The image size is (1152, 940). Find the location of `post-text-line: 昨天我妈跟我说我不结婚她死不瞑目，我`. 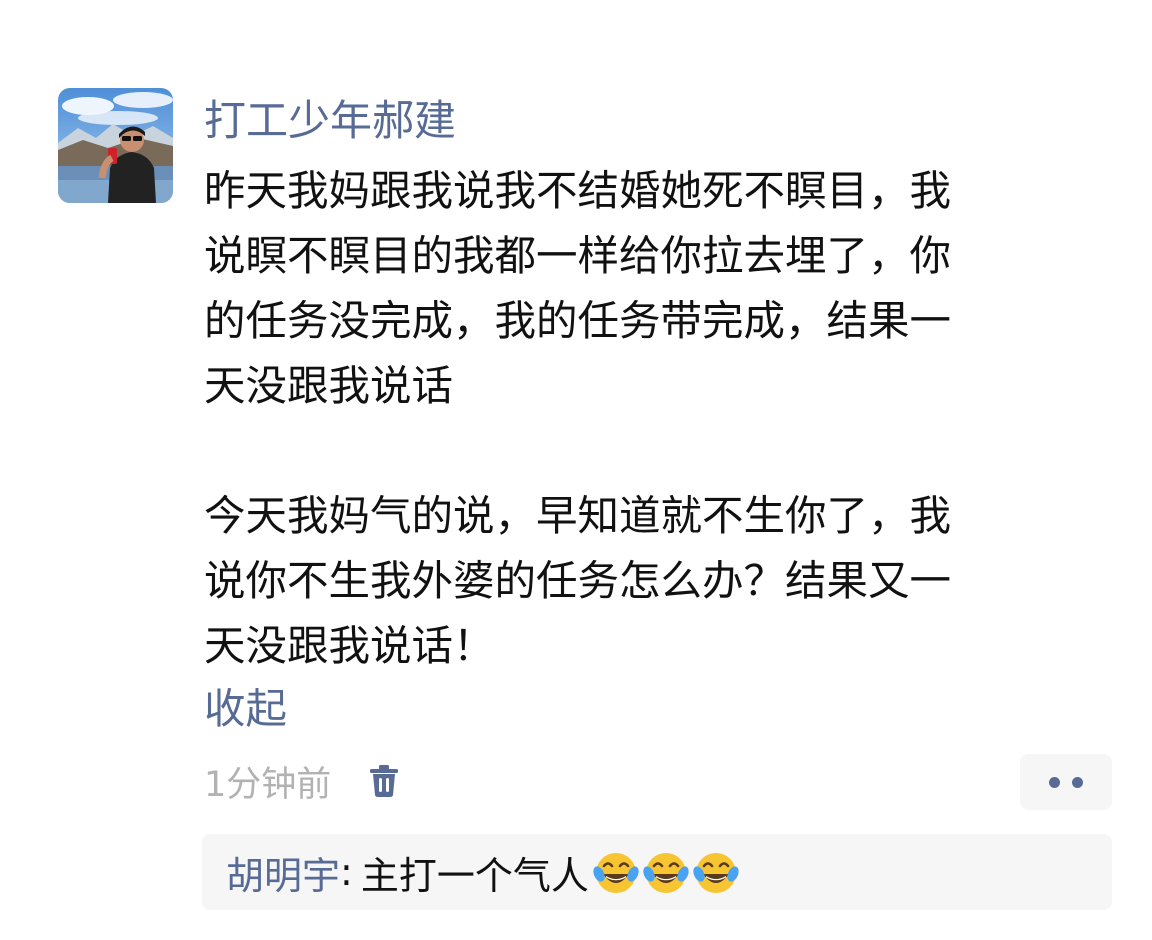

post-text-line: 昨天我妈跟我说我不结婚她死不瞑目，我 is located at coordinates (578, 190).